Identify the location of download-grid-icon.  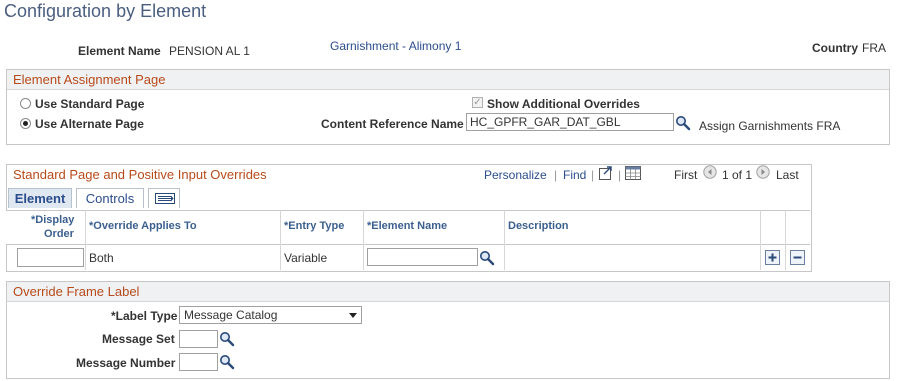
(633, 173).